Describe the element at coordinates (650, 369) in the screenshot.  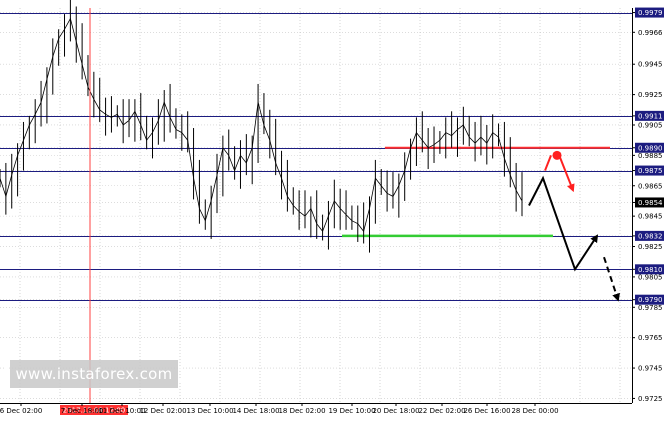
I see `y-tick-label: 0.9745` at that location.